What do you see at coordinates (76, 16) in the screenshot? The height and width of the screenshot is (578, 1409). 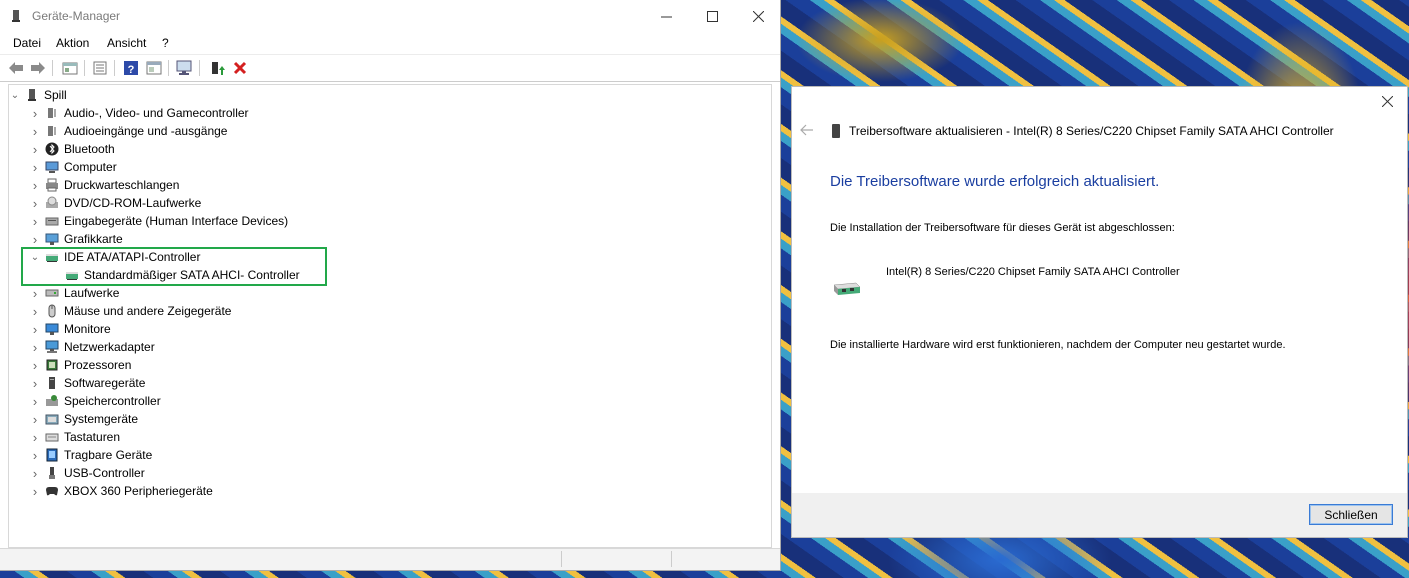 I see `window-title: Geräte-Manager` at bounding box center [76, 16].